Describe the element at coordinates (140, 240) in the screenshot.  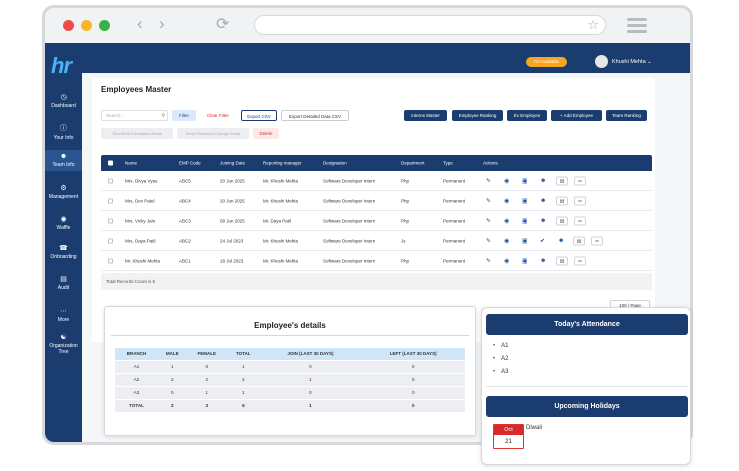
I see `employee-name: Mrs. Daya Patil` at that location.